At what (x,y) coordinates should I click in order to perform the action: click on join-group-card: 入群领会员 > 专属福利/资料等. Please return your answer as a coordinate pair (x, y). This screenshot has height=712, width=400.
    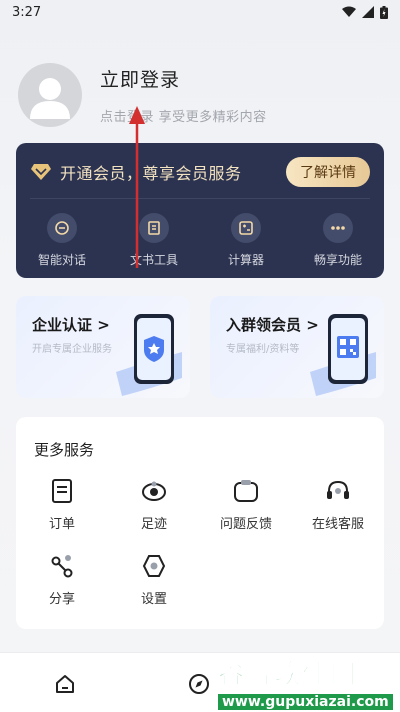
    Looking at the image, I should click on (297, 347).